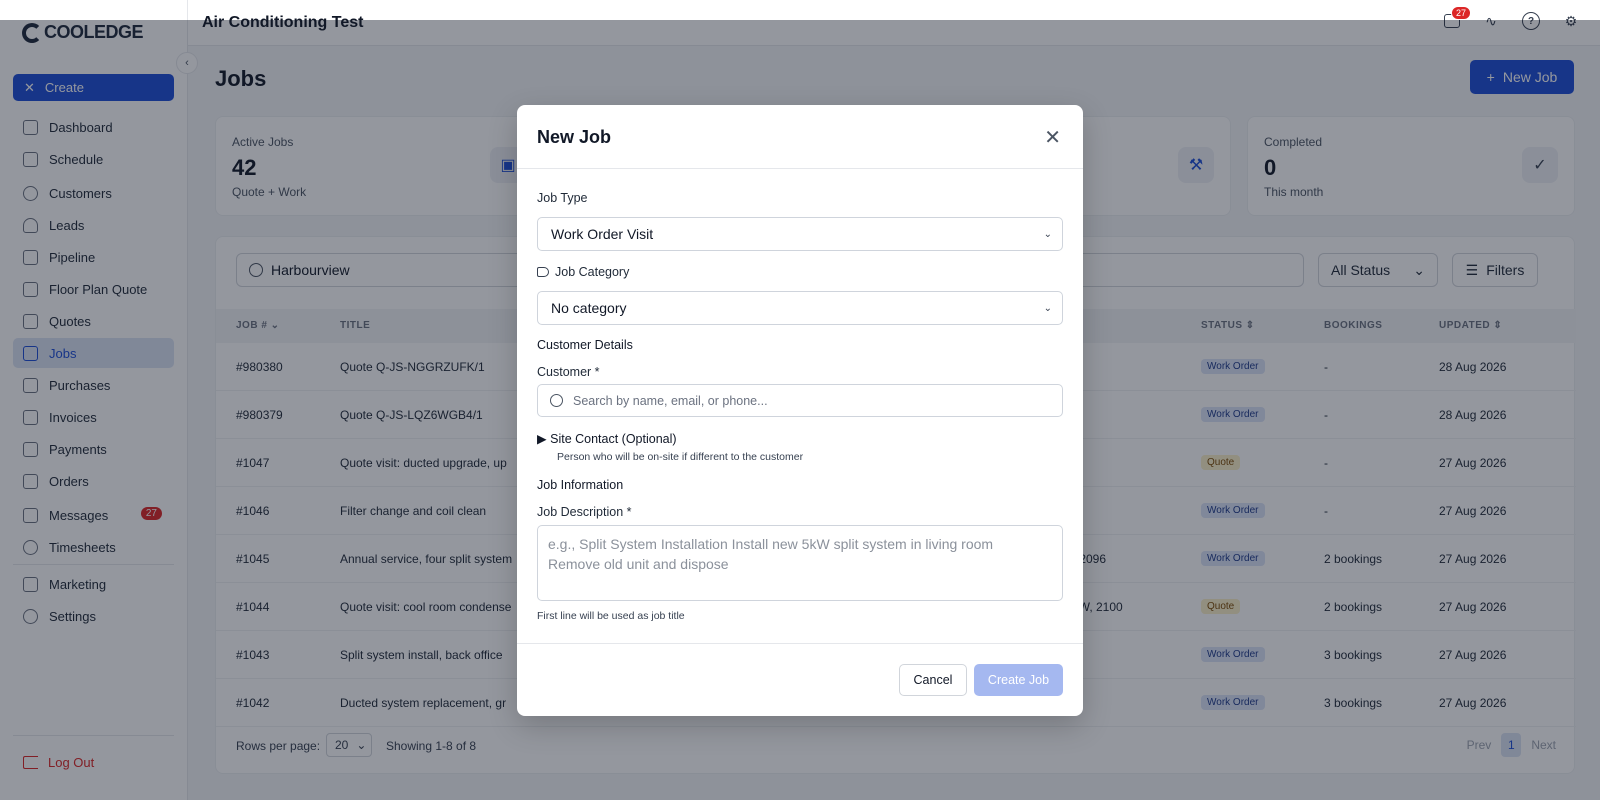  What do you see at coordinates (580, 485) in the screenshot?
I see `job-information-heading: Job Information` at bounding box center [580, 485].